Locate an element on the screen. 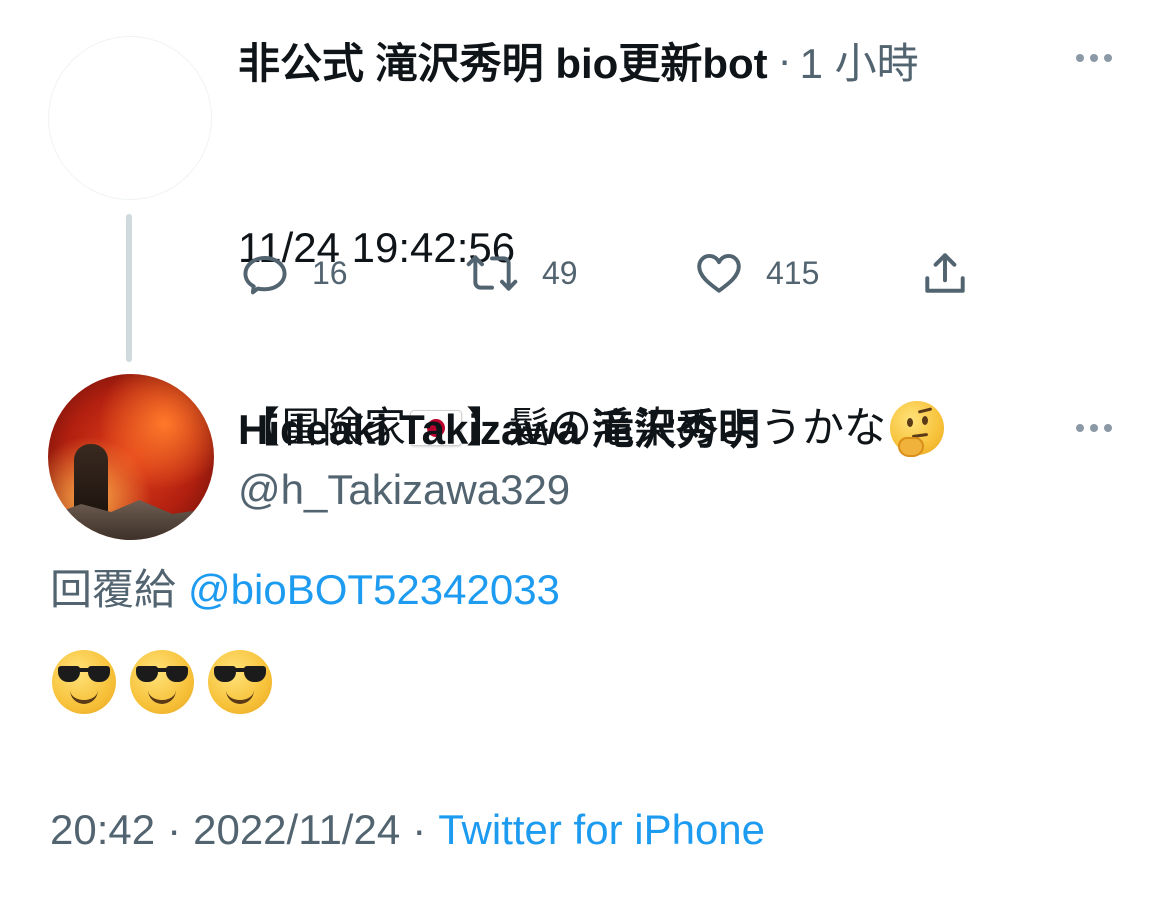  retweet-icon is located at coordinates (492, 273).